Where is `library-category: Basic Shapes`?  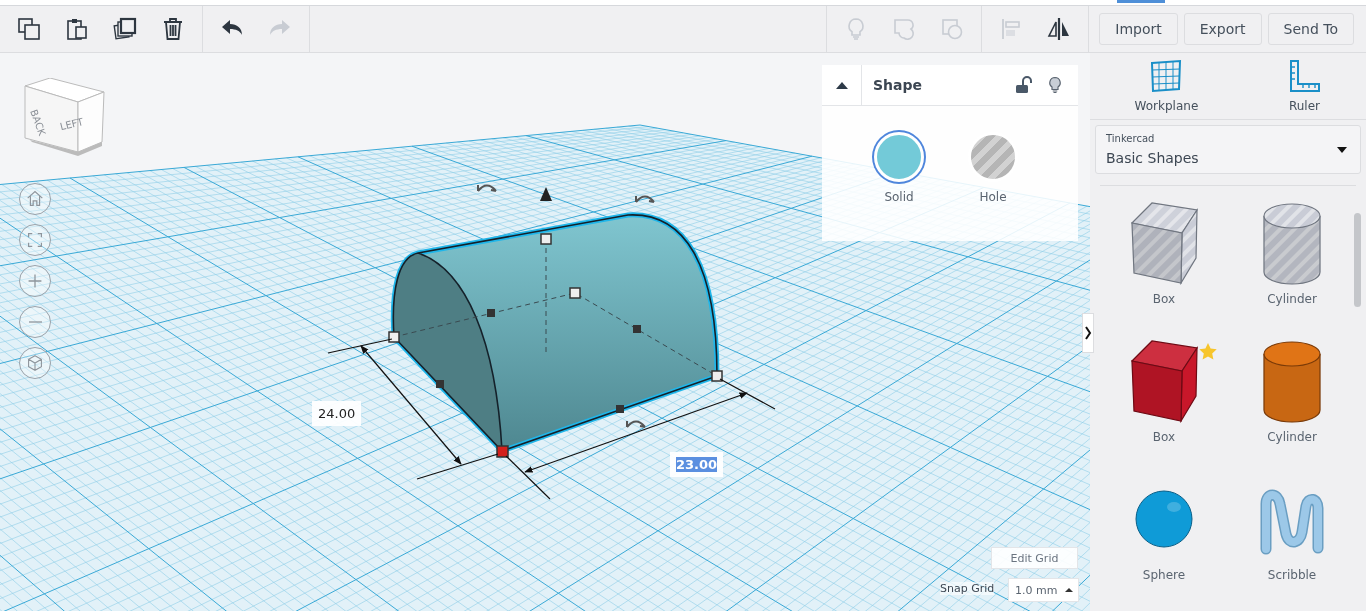 library-category: Basic Shapes is located at coordinates (1153, 158).